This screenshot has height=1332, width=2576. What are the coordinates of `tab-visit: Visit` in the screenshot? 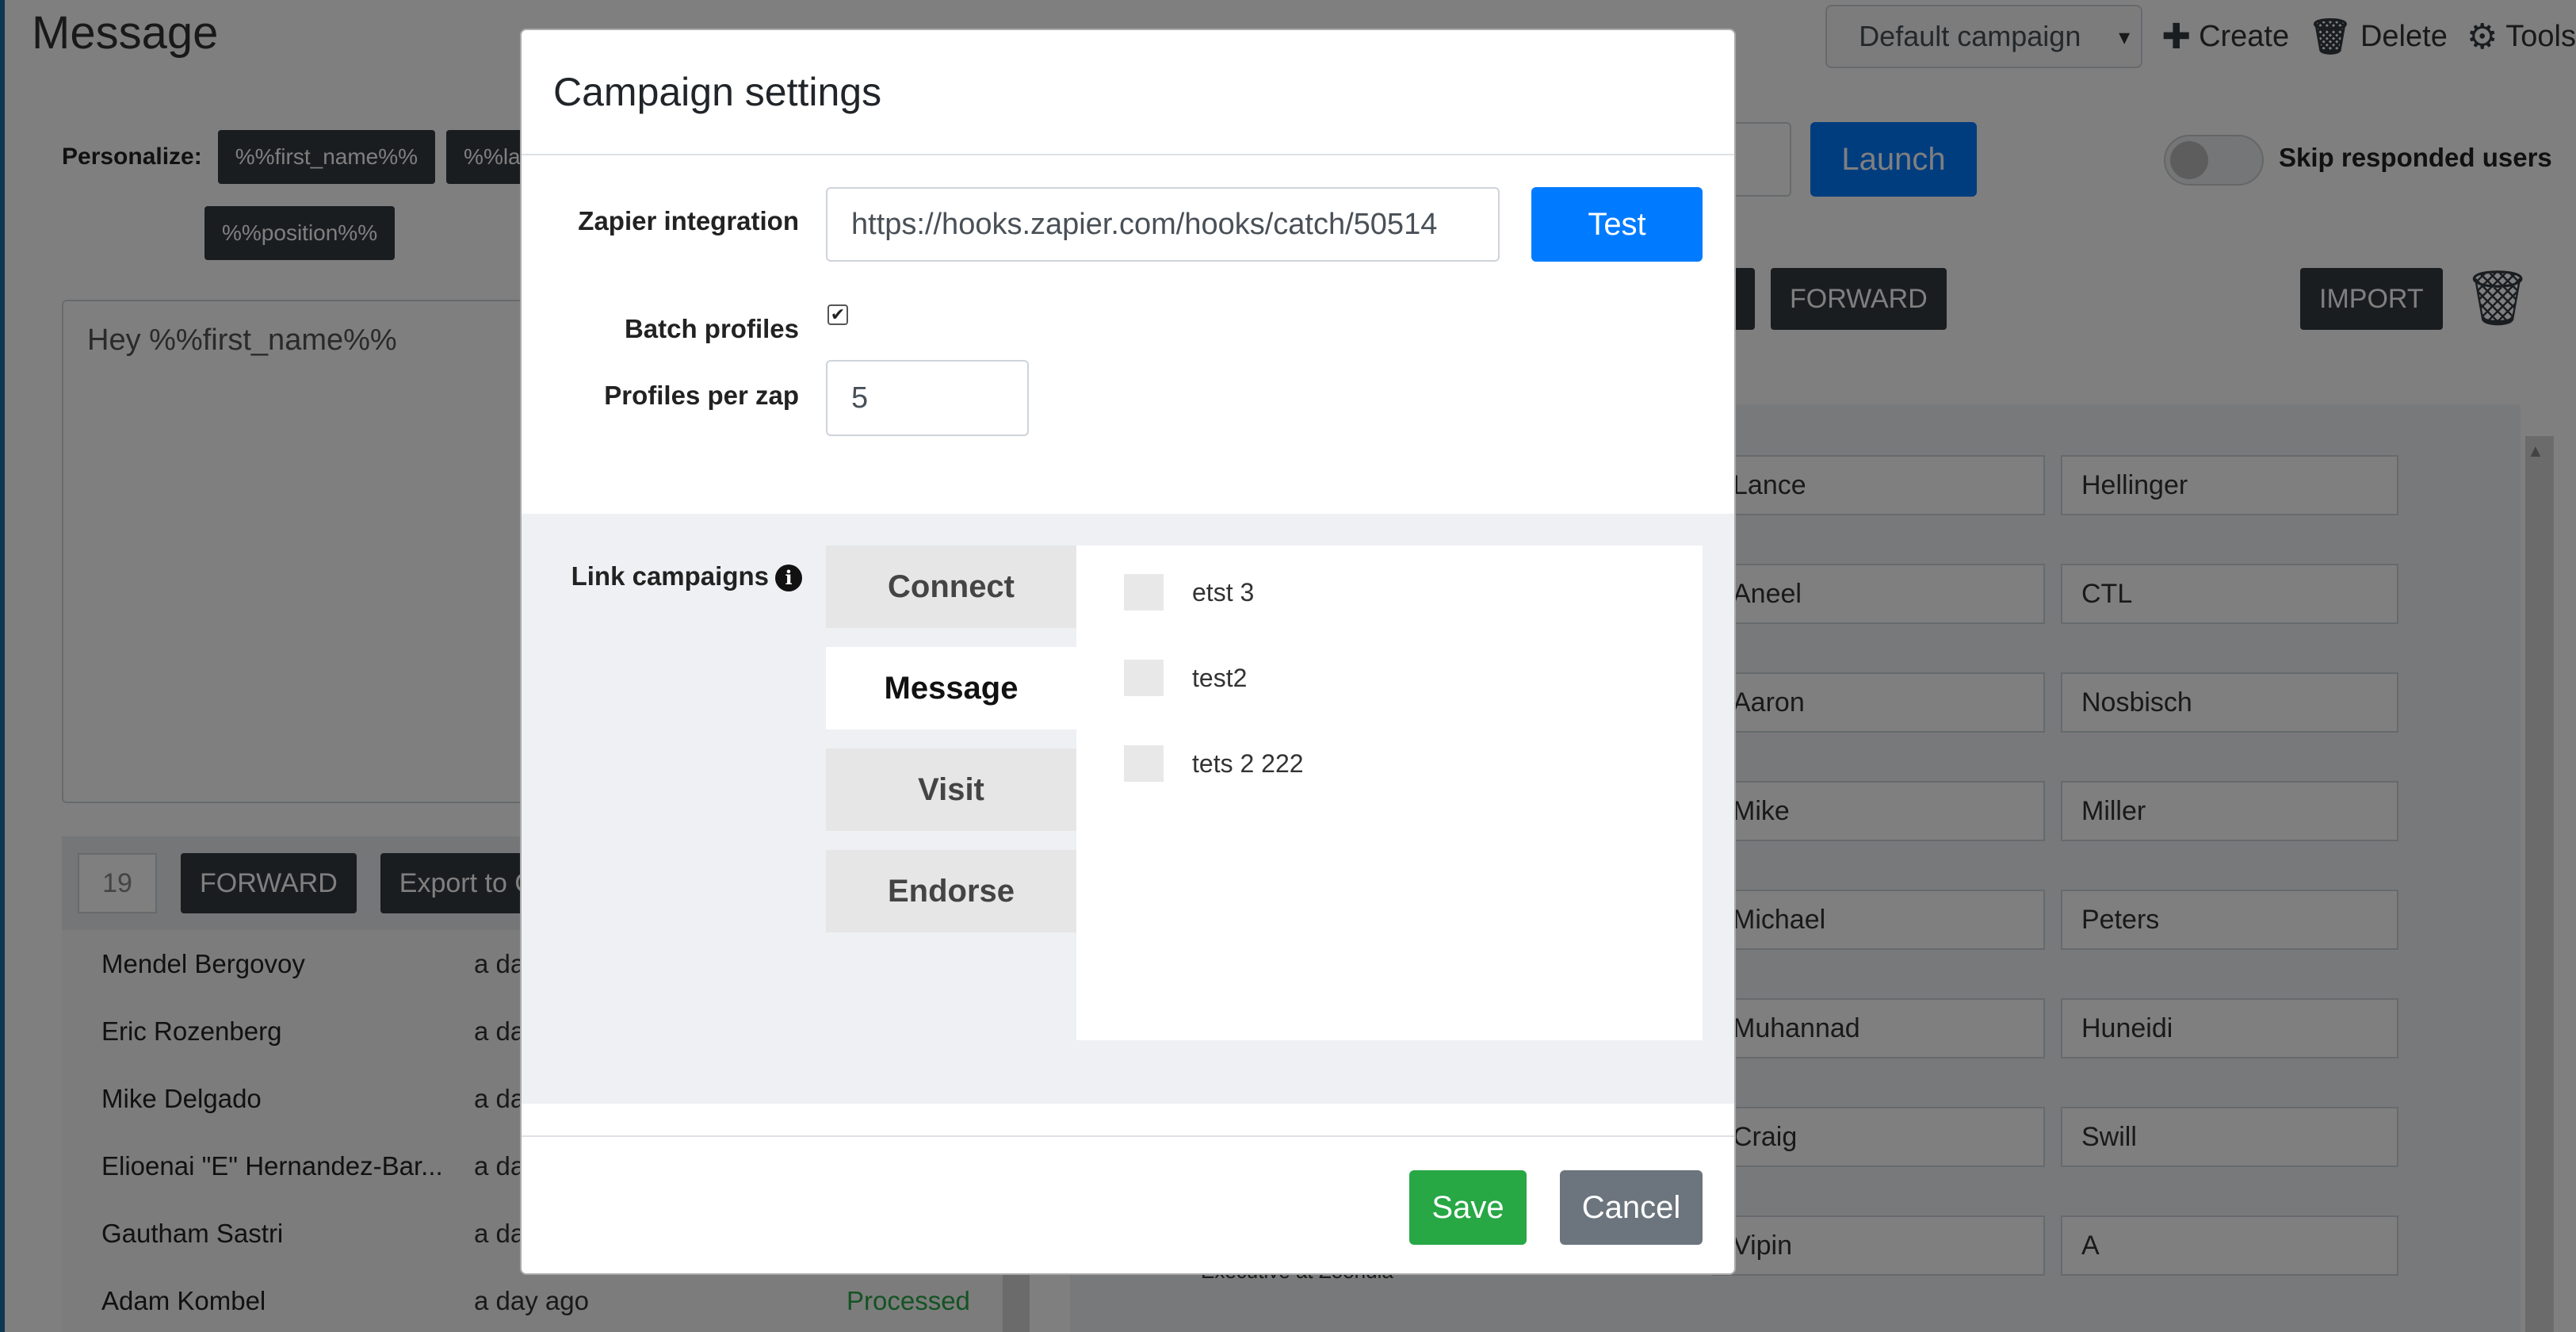 It's located at (951, 789).